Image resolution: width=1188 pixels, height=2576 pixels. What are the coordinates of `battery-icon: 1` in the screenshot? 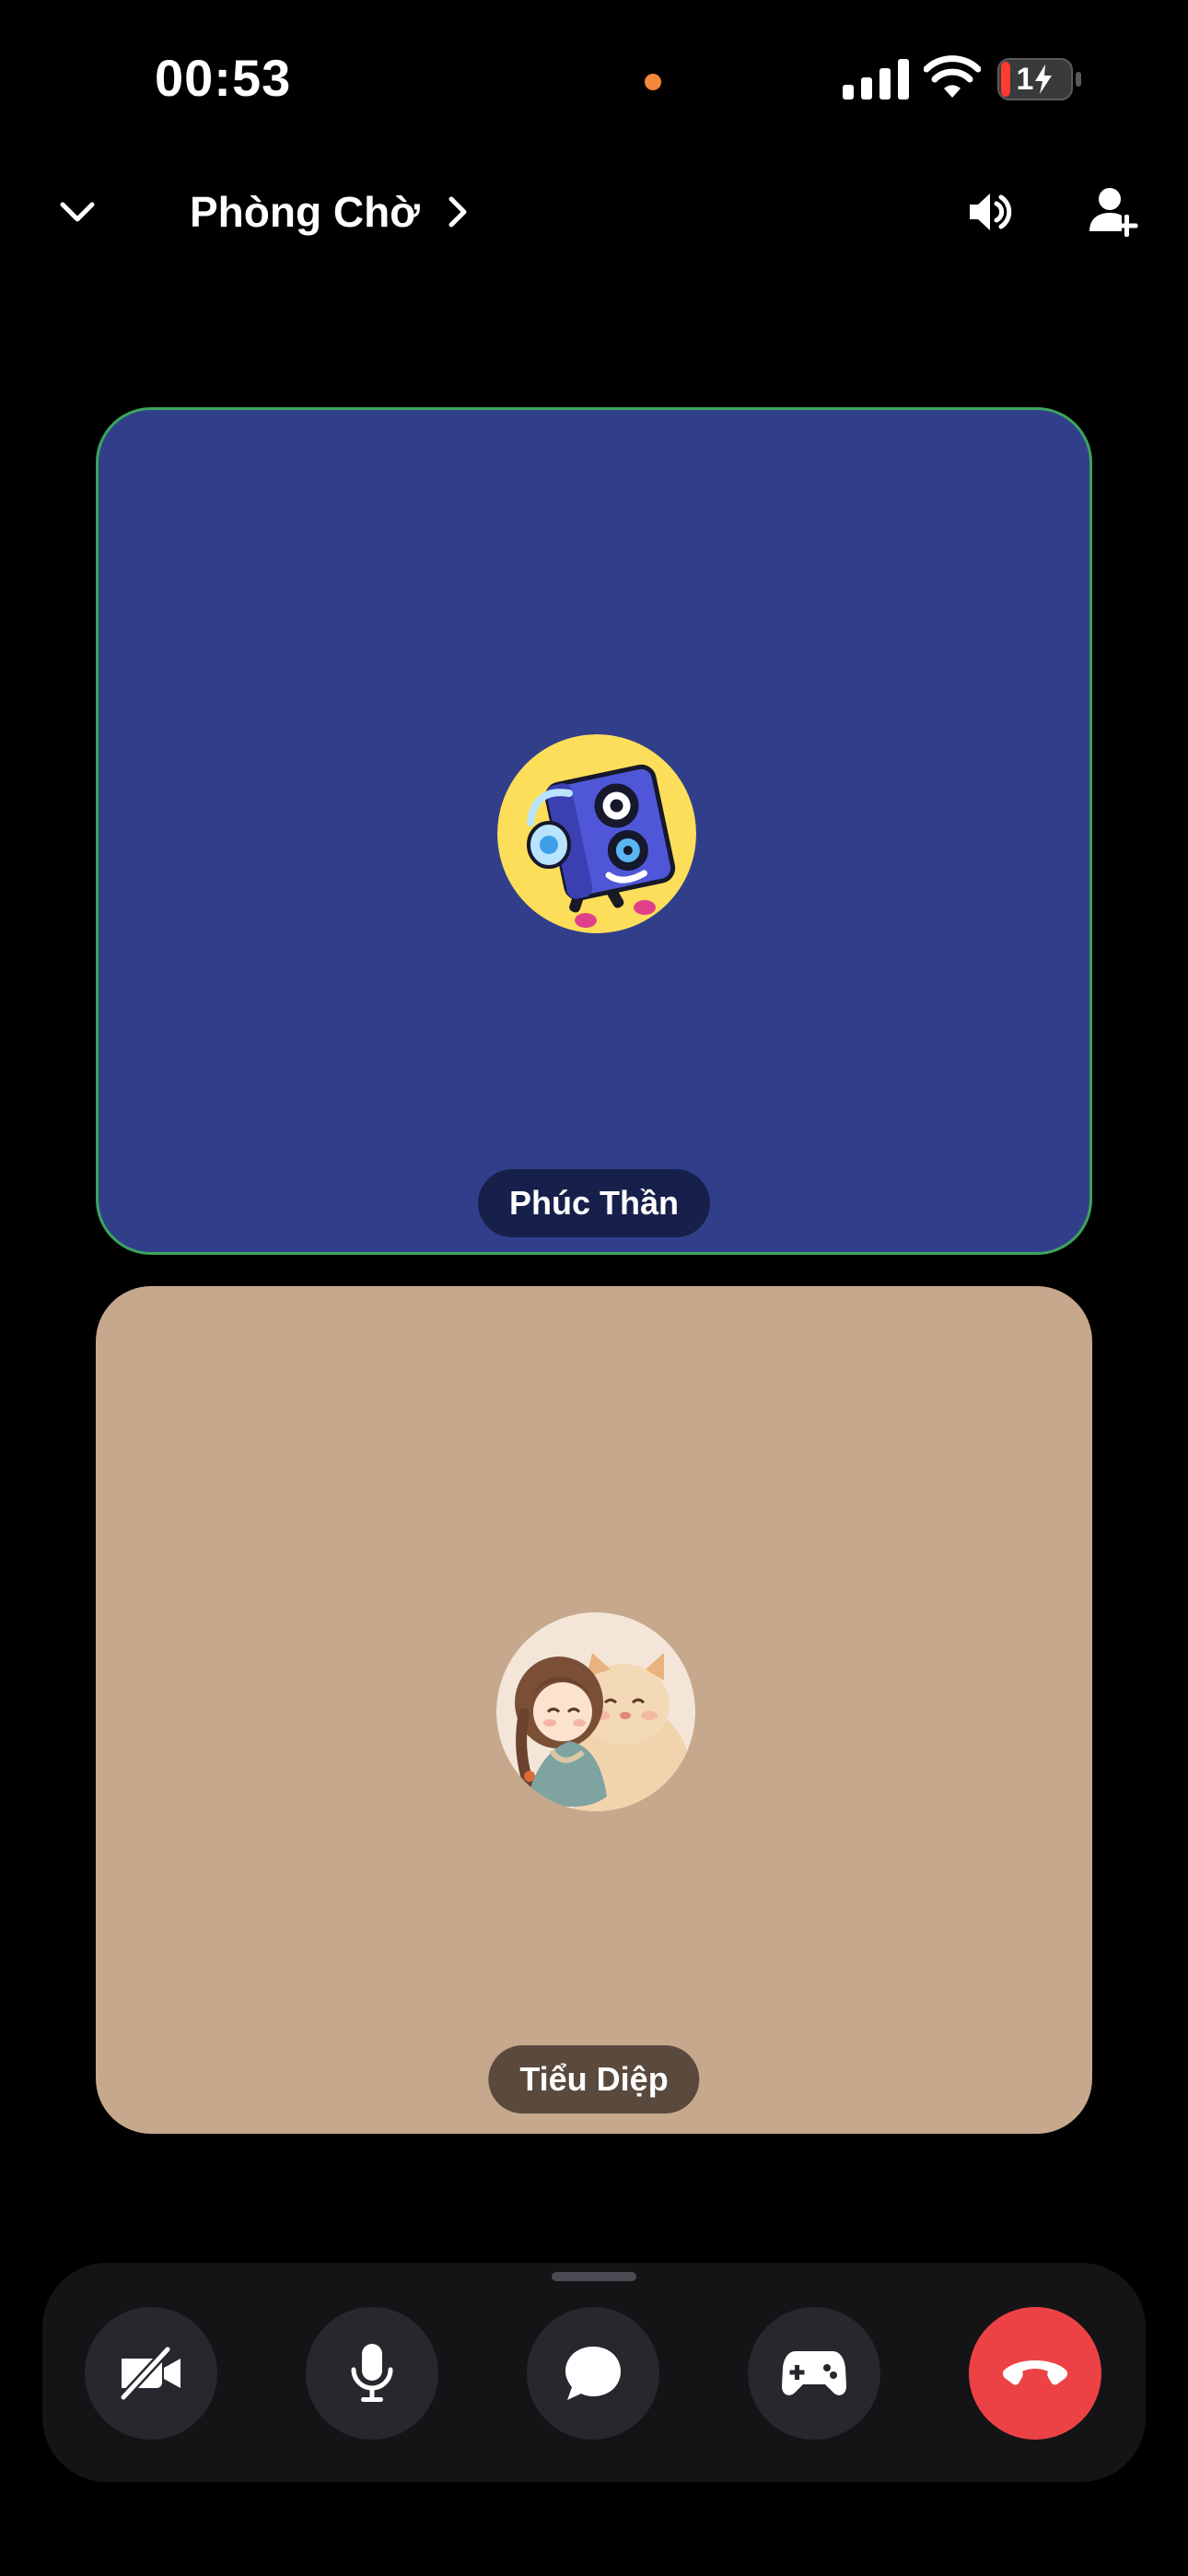 It's located at (1040, 79).